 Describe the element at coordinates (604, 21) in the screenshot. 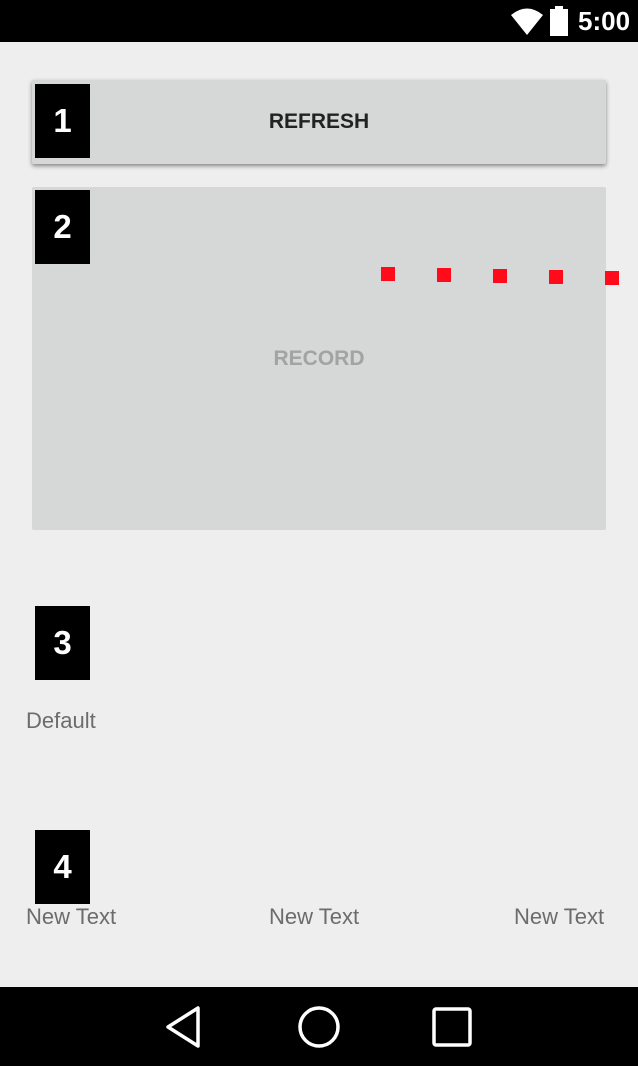

I see `status-clock: 5:00` at that location.